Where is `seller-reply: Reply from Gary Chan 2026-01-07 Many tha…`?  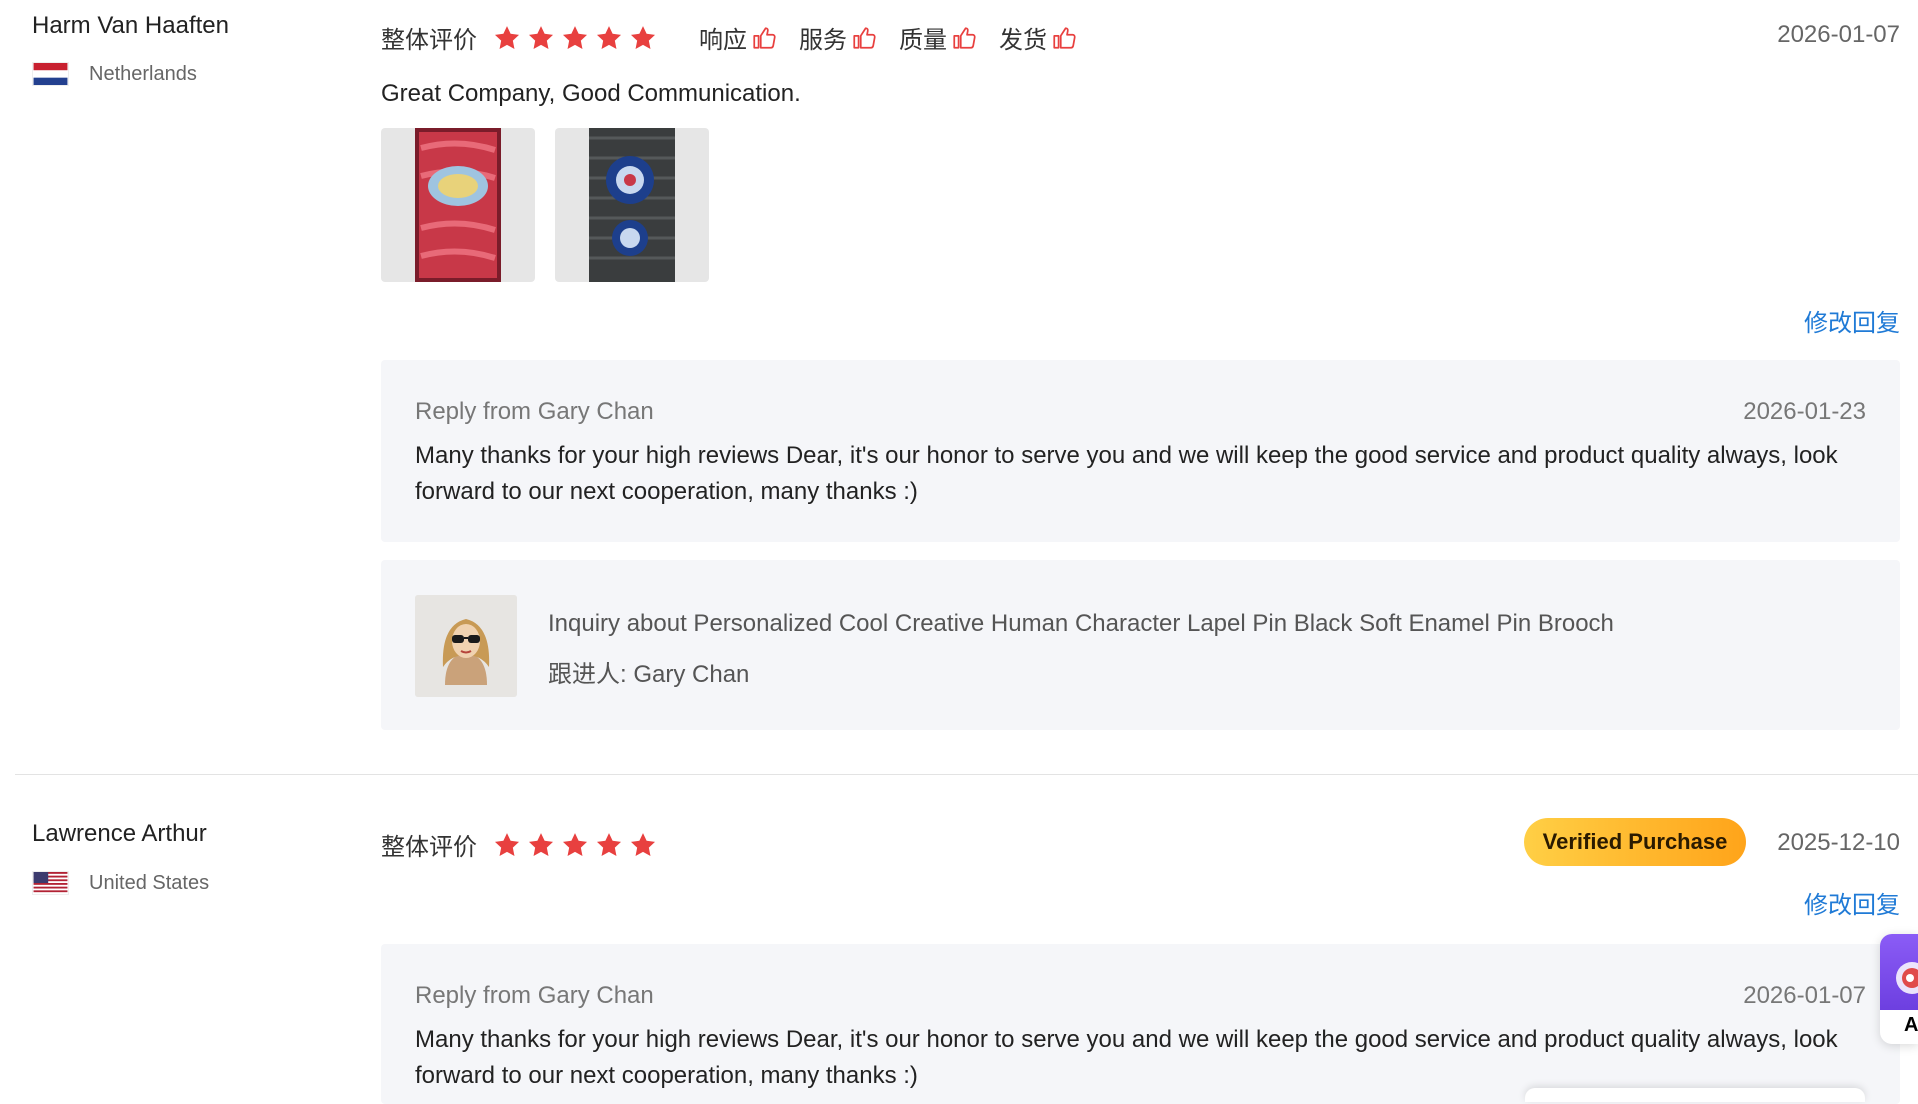
seller-reply: Reply from Gary Chan 2026-01-07 Many tha… is located at coordinates (1140, 1024).